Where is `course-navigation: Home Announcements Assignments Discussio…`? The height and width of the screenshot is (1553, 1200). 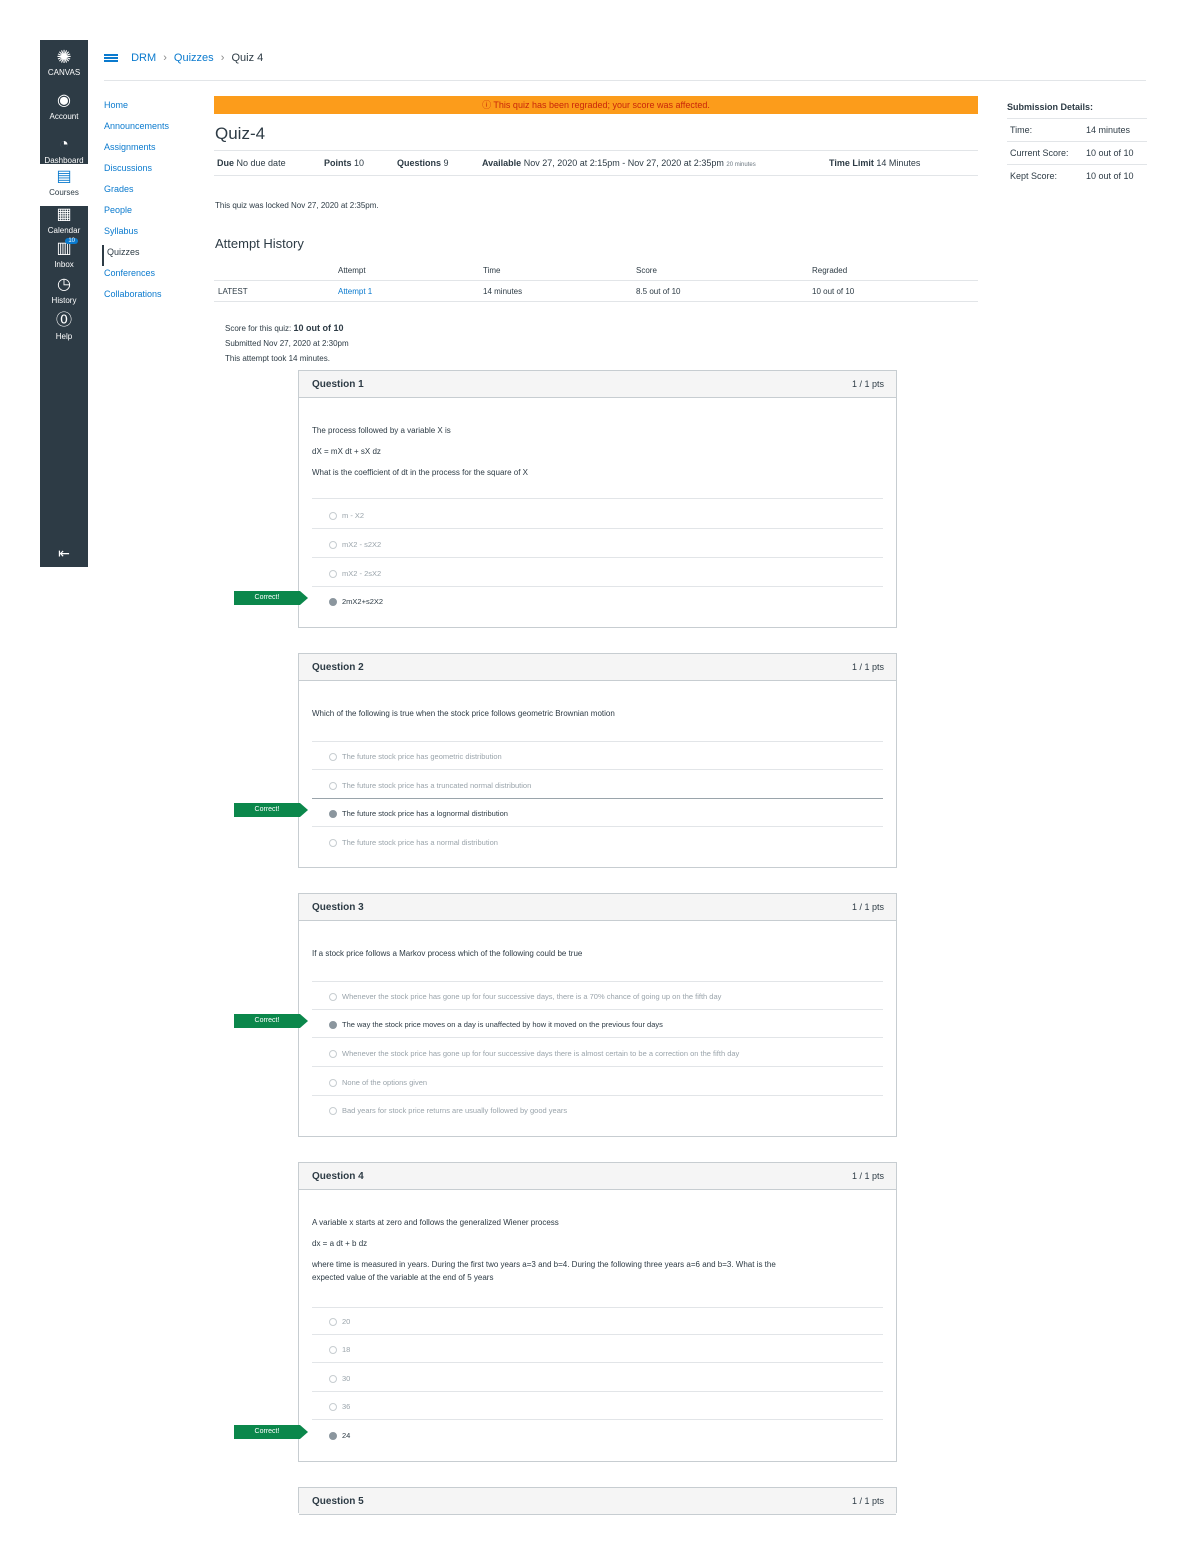
course-navigation: Home Announcements Assignments Discussio… is located at coordinates (148, 203).